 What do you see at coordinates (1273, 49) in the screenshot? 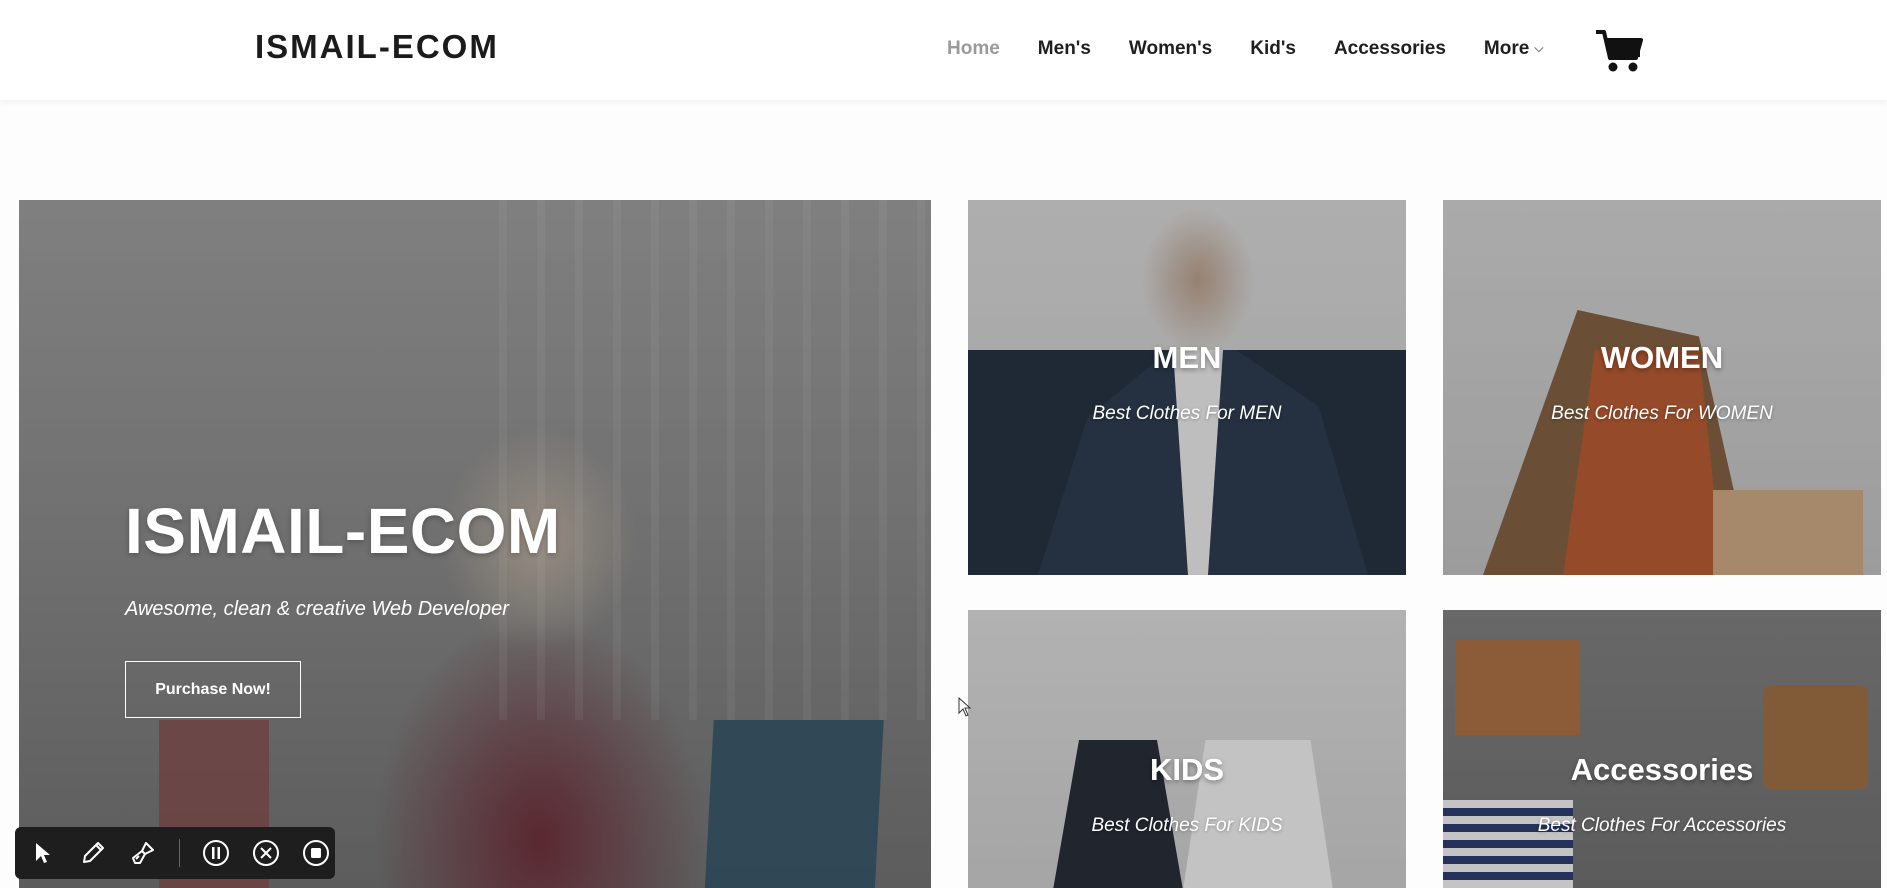
I see `nav-item-kids: Kid's` at bounding box center [1273, 49].